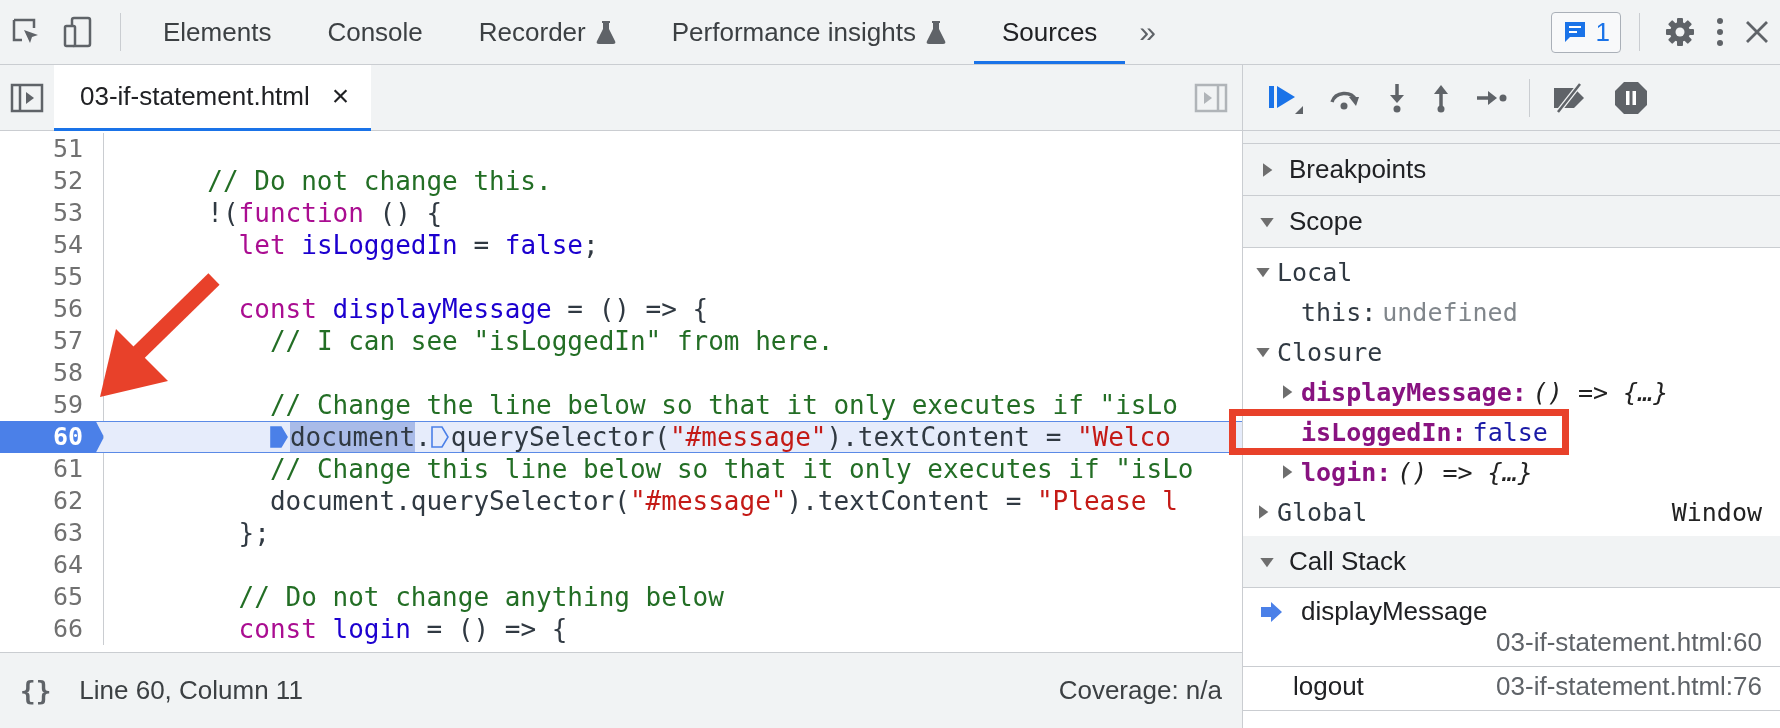 This screenshot has height=728, width=1780. What do you see at coordinates (1394, 611) in the screenshot?
I see `function-name: displayMessage` at bounding box center [1394, 611].